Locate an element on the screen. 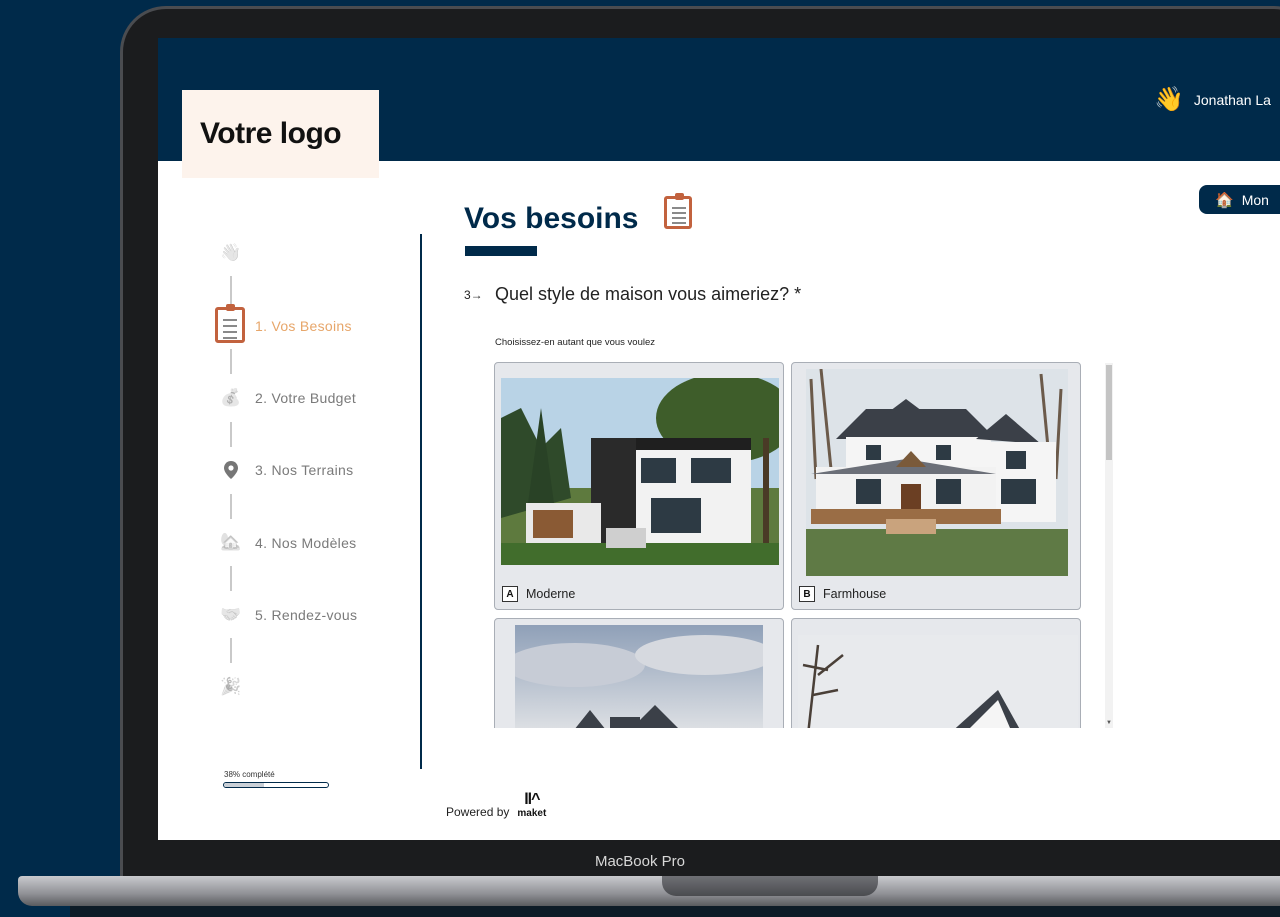  choice-farmhouse: B Farmhouse is located at coordinates (936, 486).